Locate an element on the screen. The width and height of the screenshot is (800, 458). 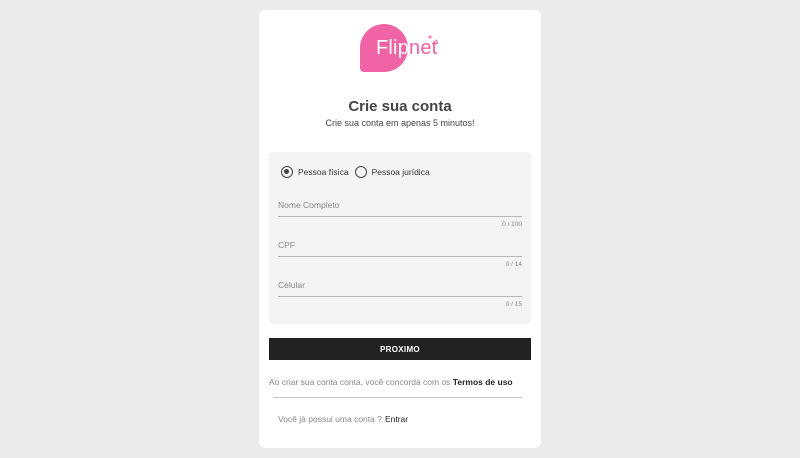
next-button: PROXIMO is located at coordinates (400, 349).